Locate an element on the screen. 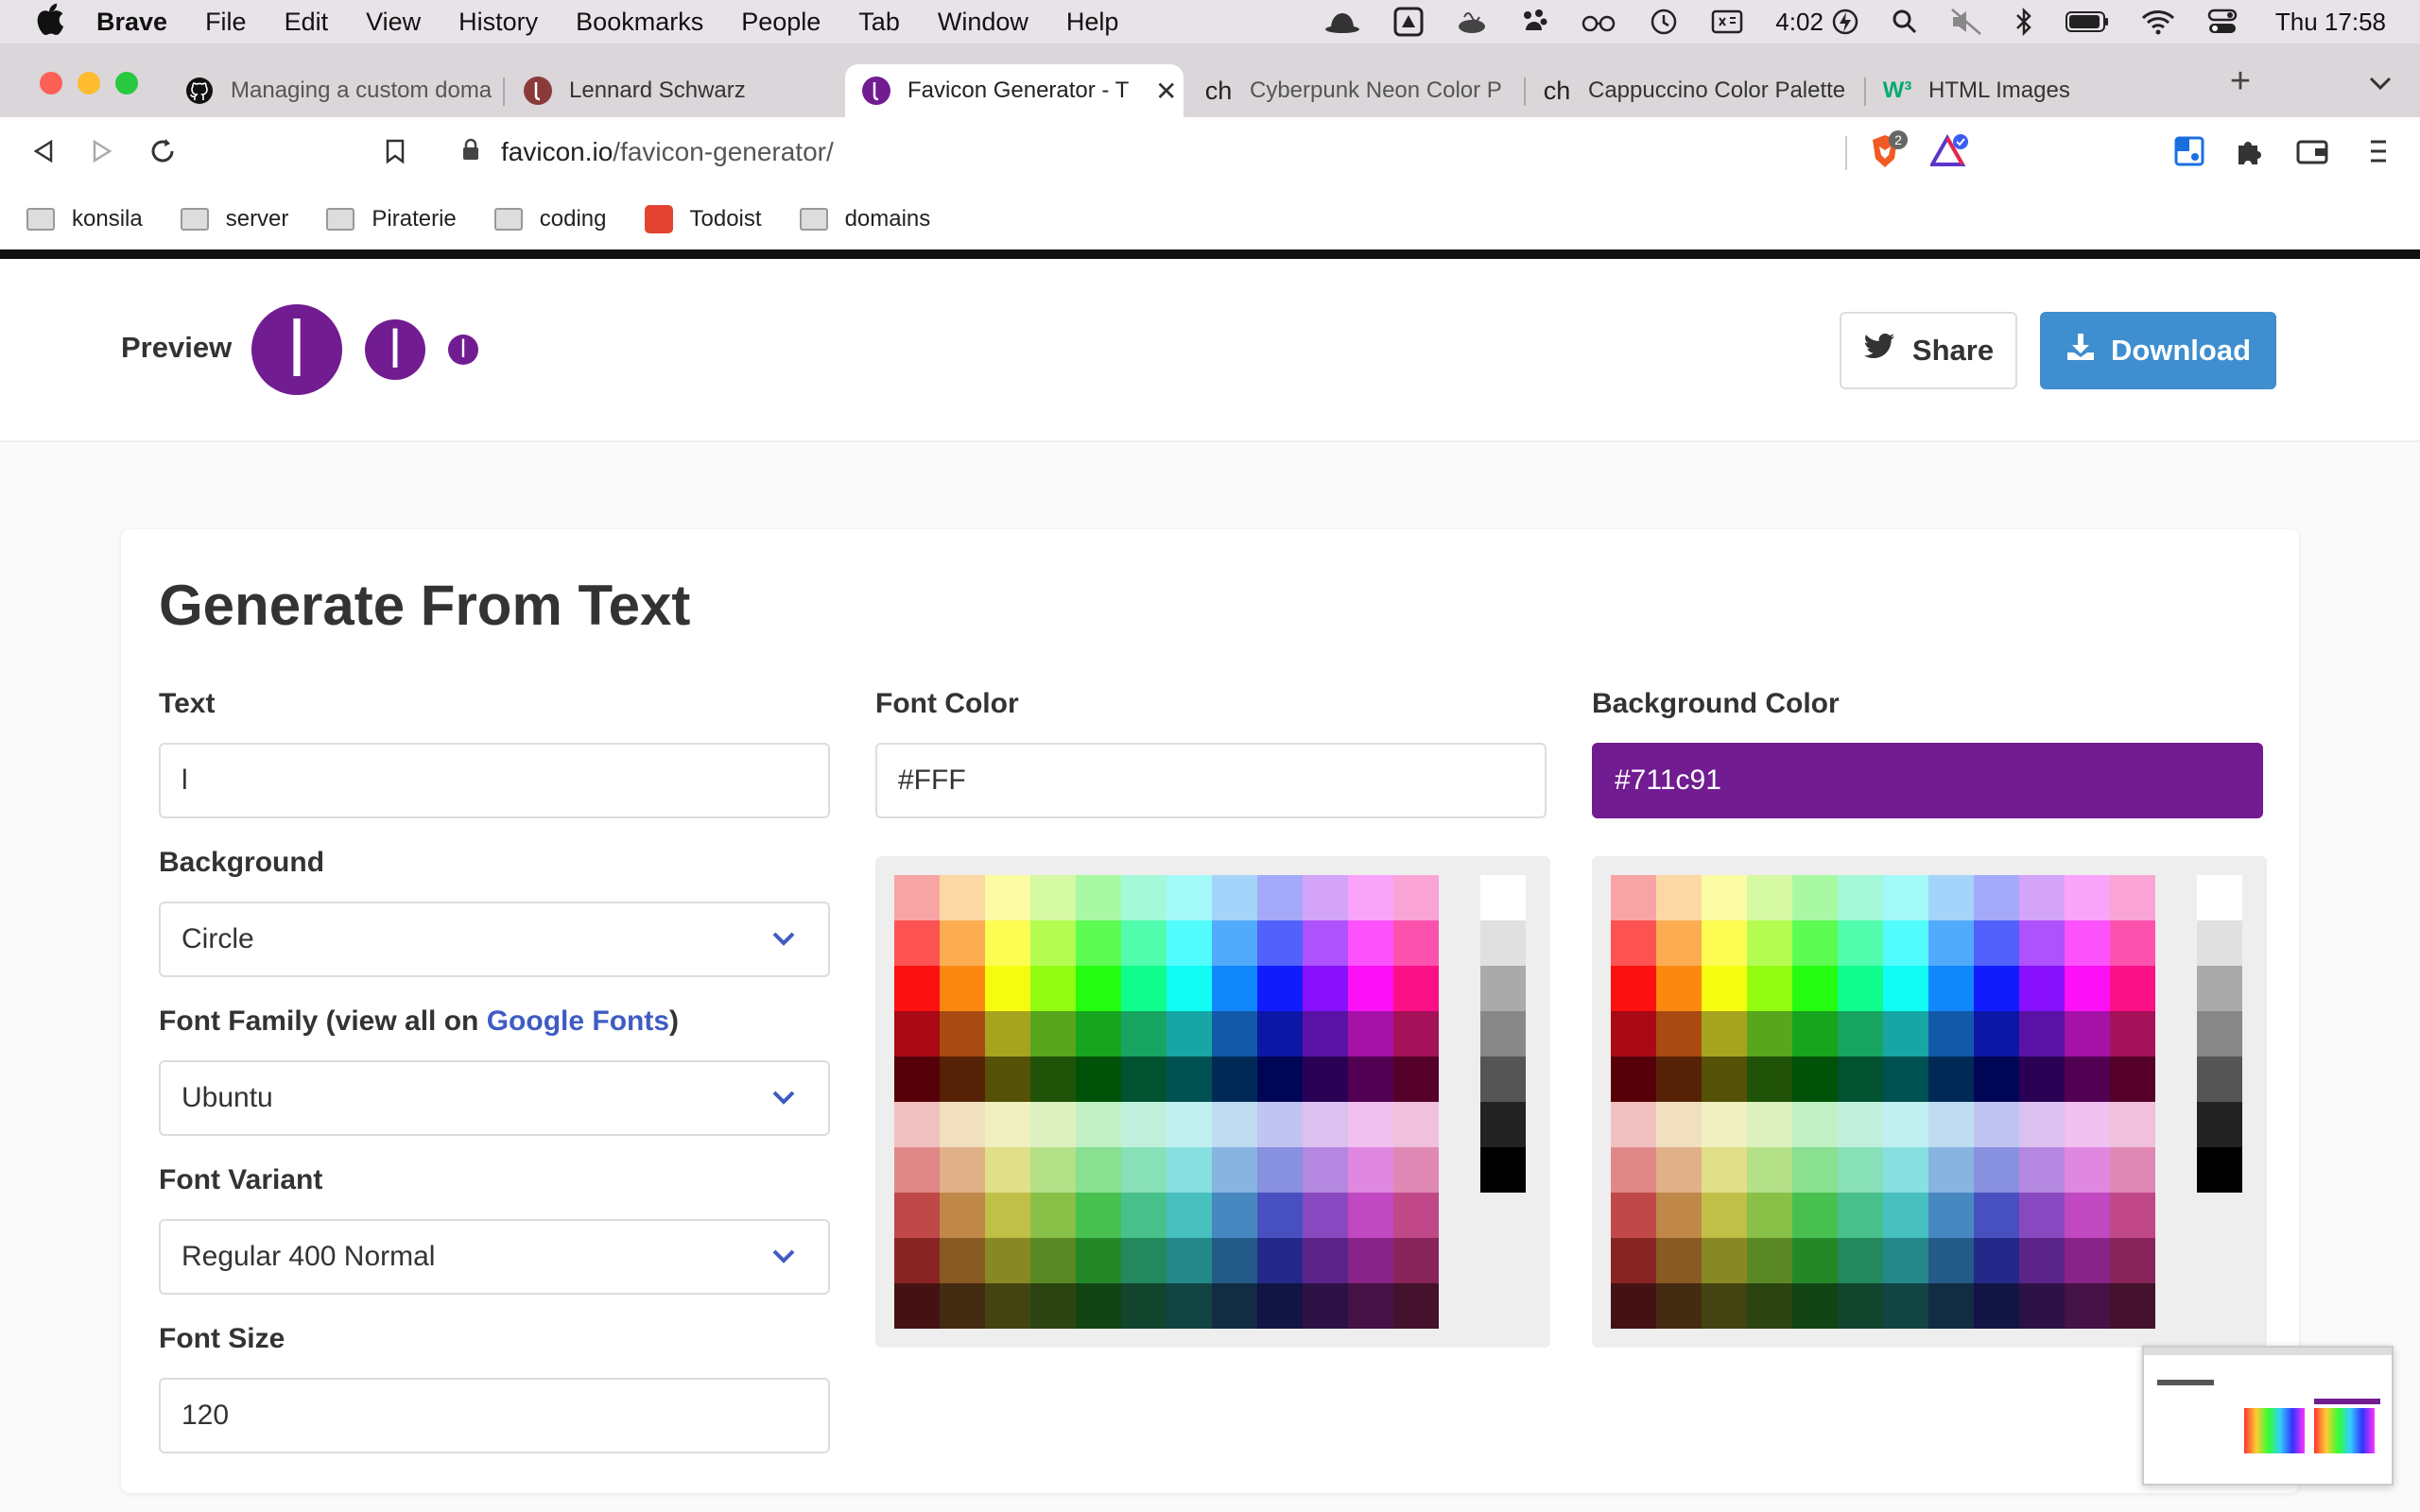  menu-file: File is located at coordinates (226, 22).